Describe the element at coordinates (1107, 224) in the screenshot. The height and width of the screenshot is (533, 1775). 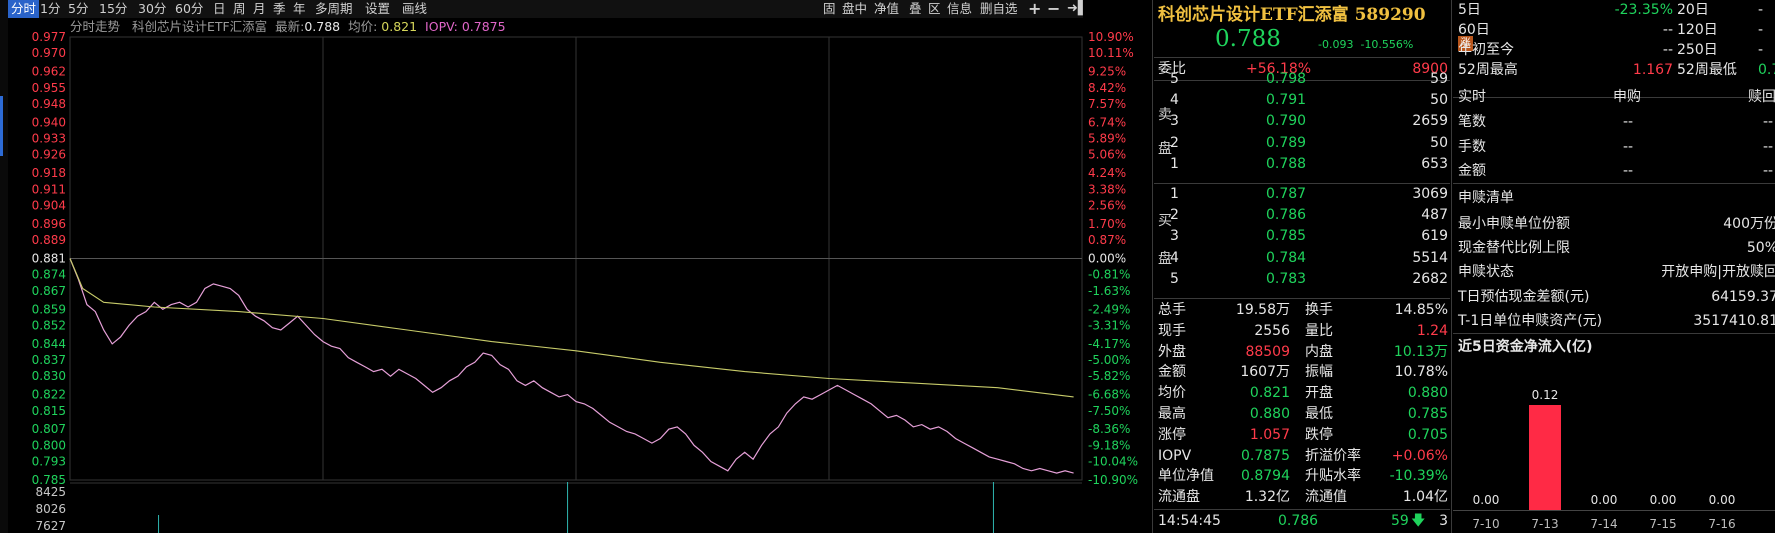
I see `y-pct-tick-label: 1.70%` at that location.